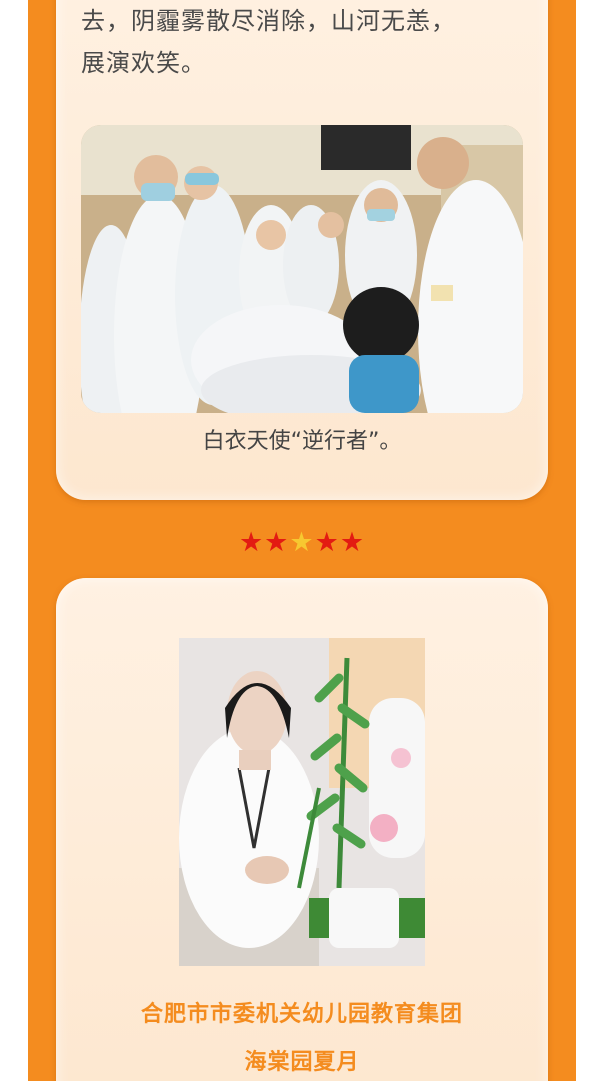 This screenshot has width=600, height=1081. What do you see at coordinates (301, 1014) in the screenshot?
I see `school-name: 合肥市市委机关幼儿园教育集团` at bounding box center [301, 1014].